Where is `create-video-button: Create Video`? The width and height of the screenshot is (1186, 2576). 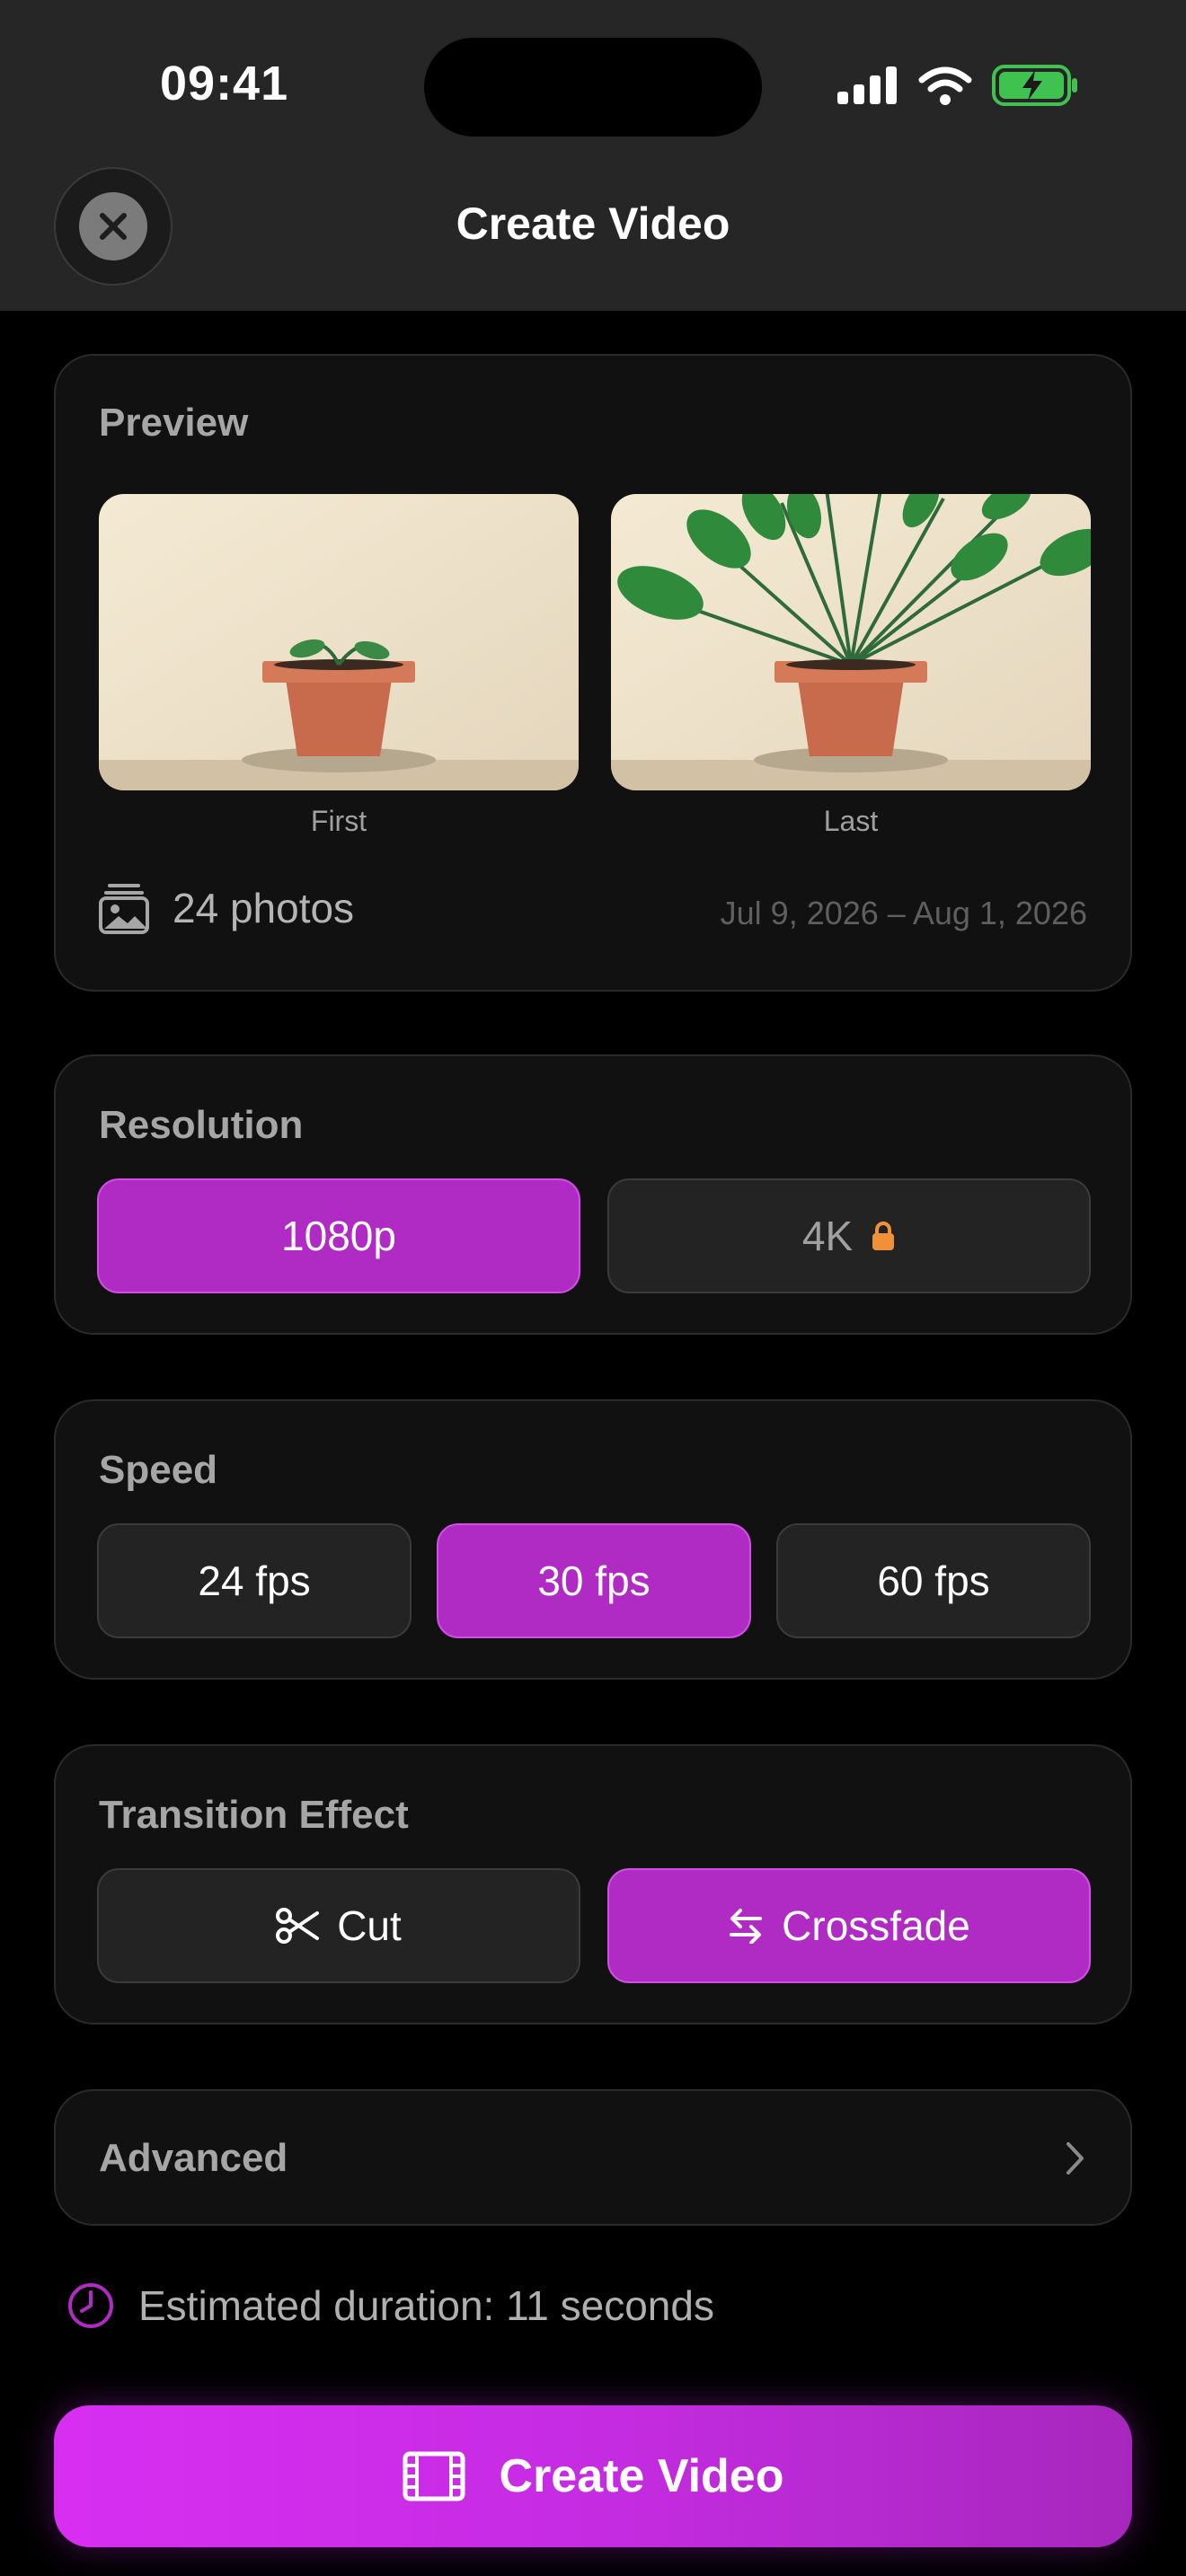
create-video-button: Create Video is located at coordinates (593, 2476).